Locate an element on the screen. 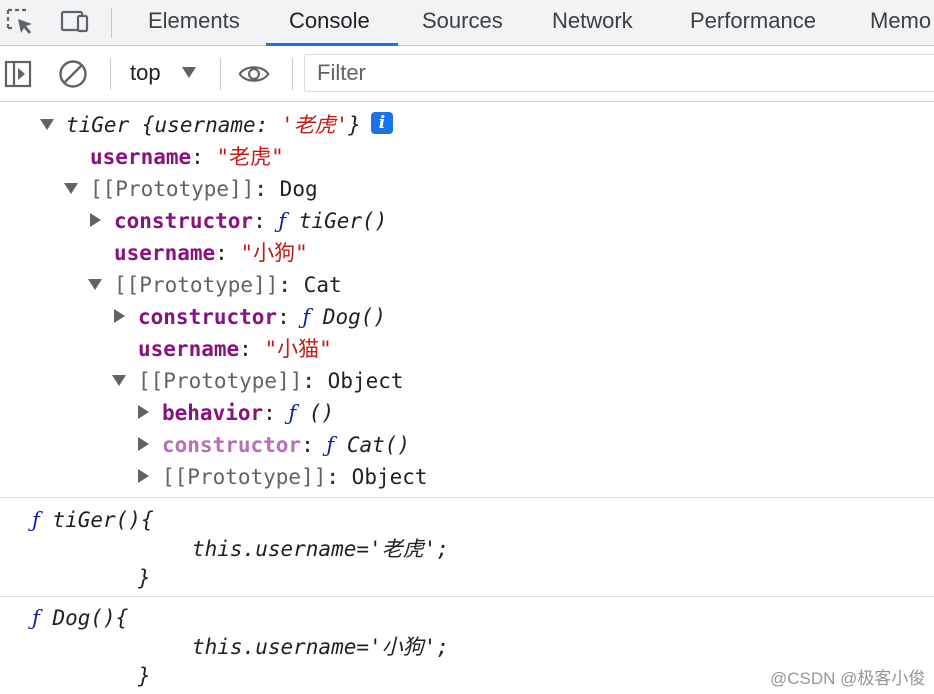  object-name: tiGer is located at coordinates (98, 125).